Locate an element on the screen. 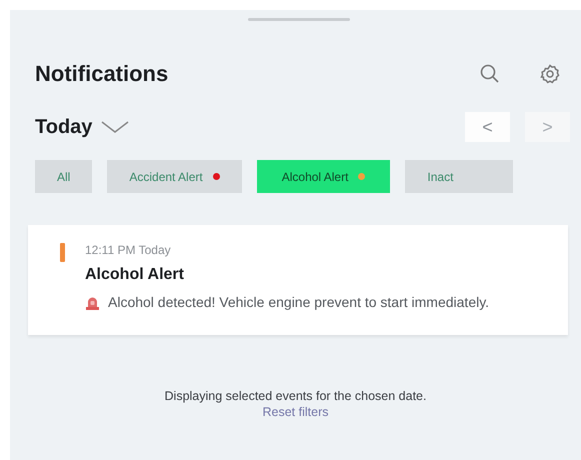  notification-time: 12:11 PM Today is located at coordinates (128, 250).